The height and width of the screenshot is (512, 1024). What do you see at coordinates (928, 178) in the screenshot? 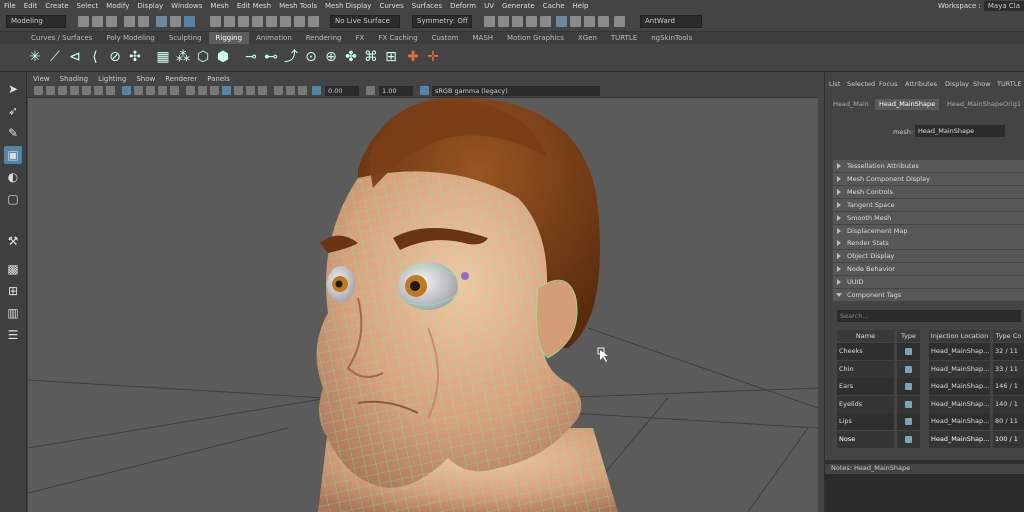
I see `section-mesh-component-display: Mesh Component Display` at bounding box center [928, 178].